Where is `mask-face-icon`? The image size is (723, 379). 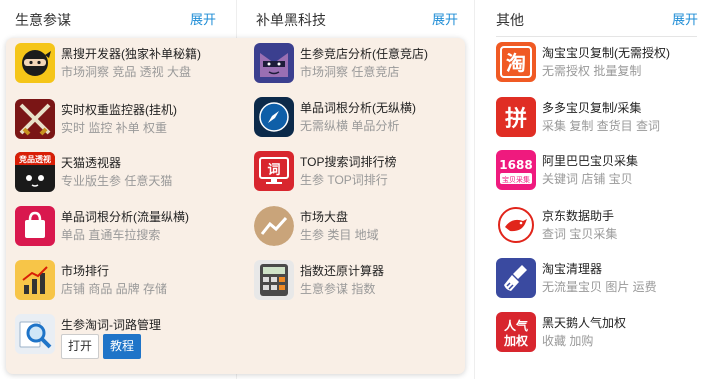
mask-face-icon is located at coordinates (274, 63).